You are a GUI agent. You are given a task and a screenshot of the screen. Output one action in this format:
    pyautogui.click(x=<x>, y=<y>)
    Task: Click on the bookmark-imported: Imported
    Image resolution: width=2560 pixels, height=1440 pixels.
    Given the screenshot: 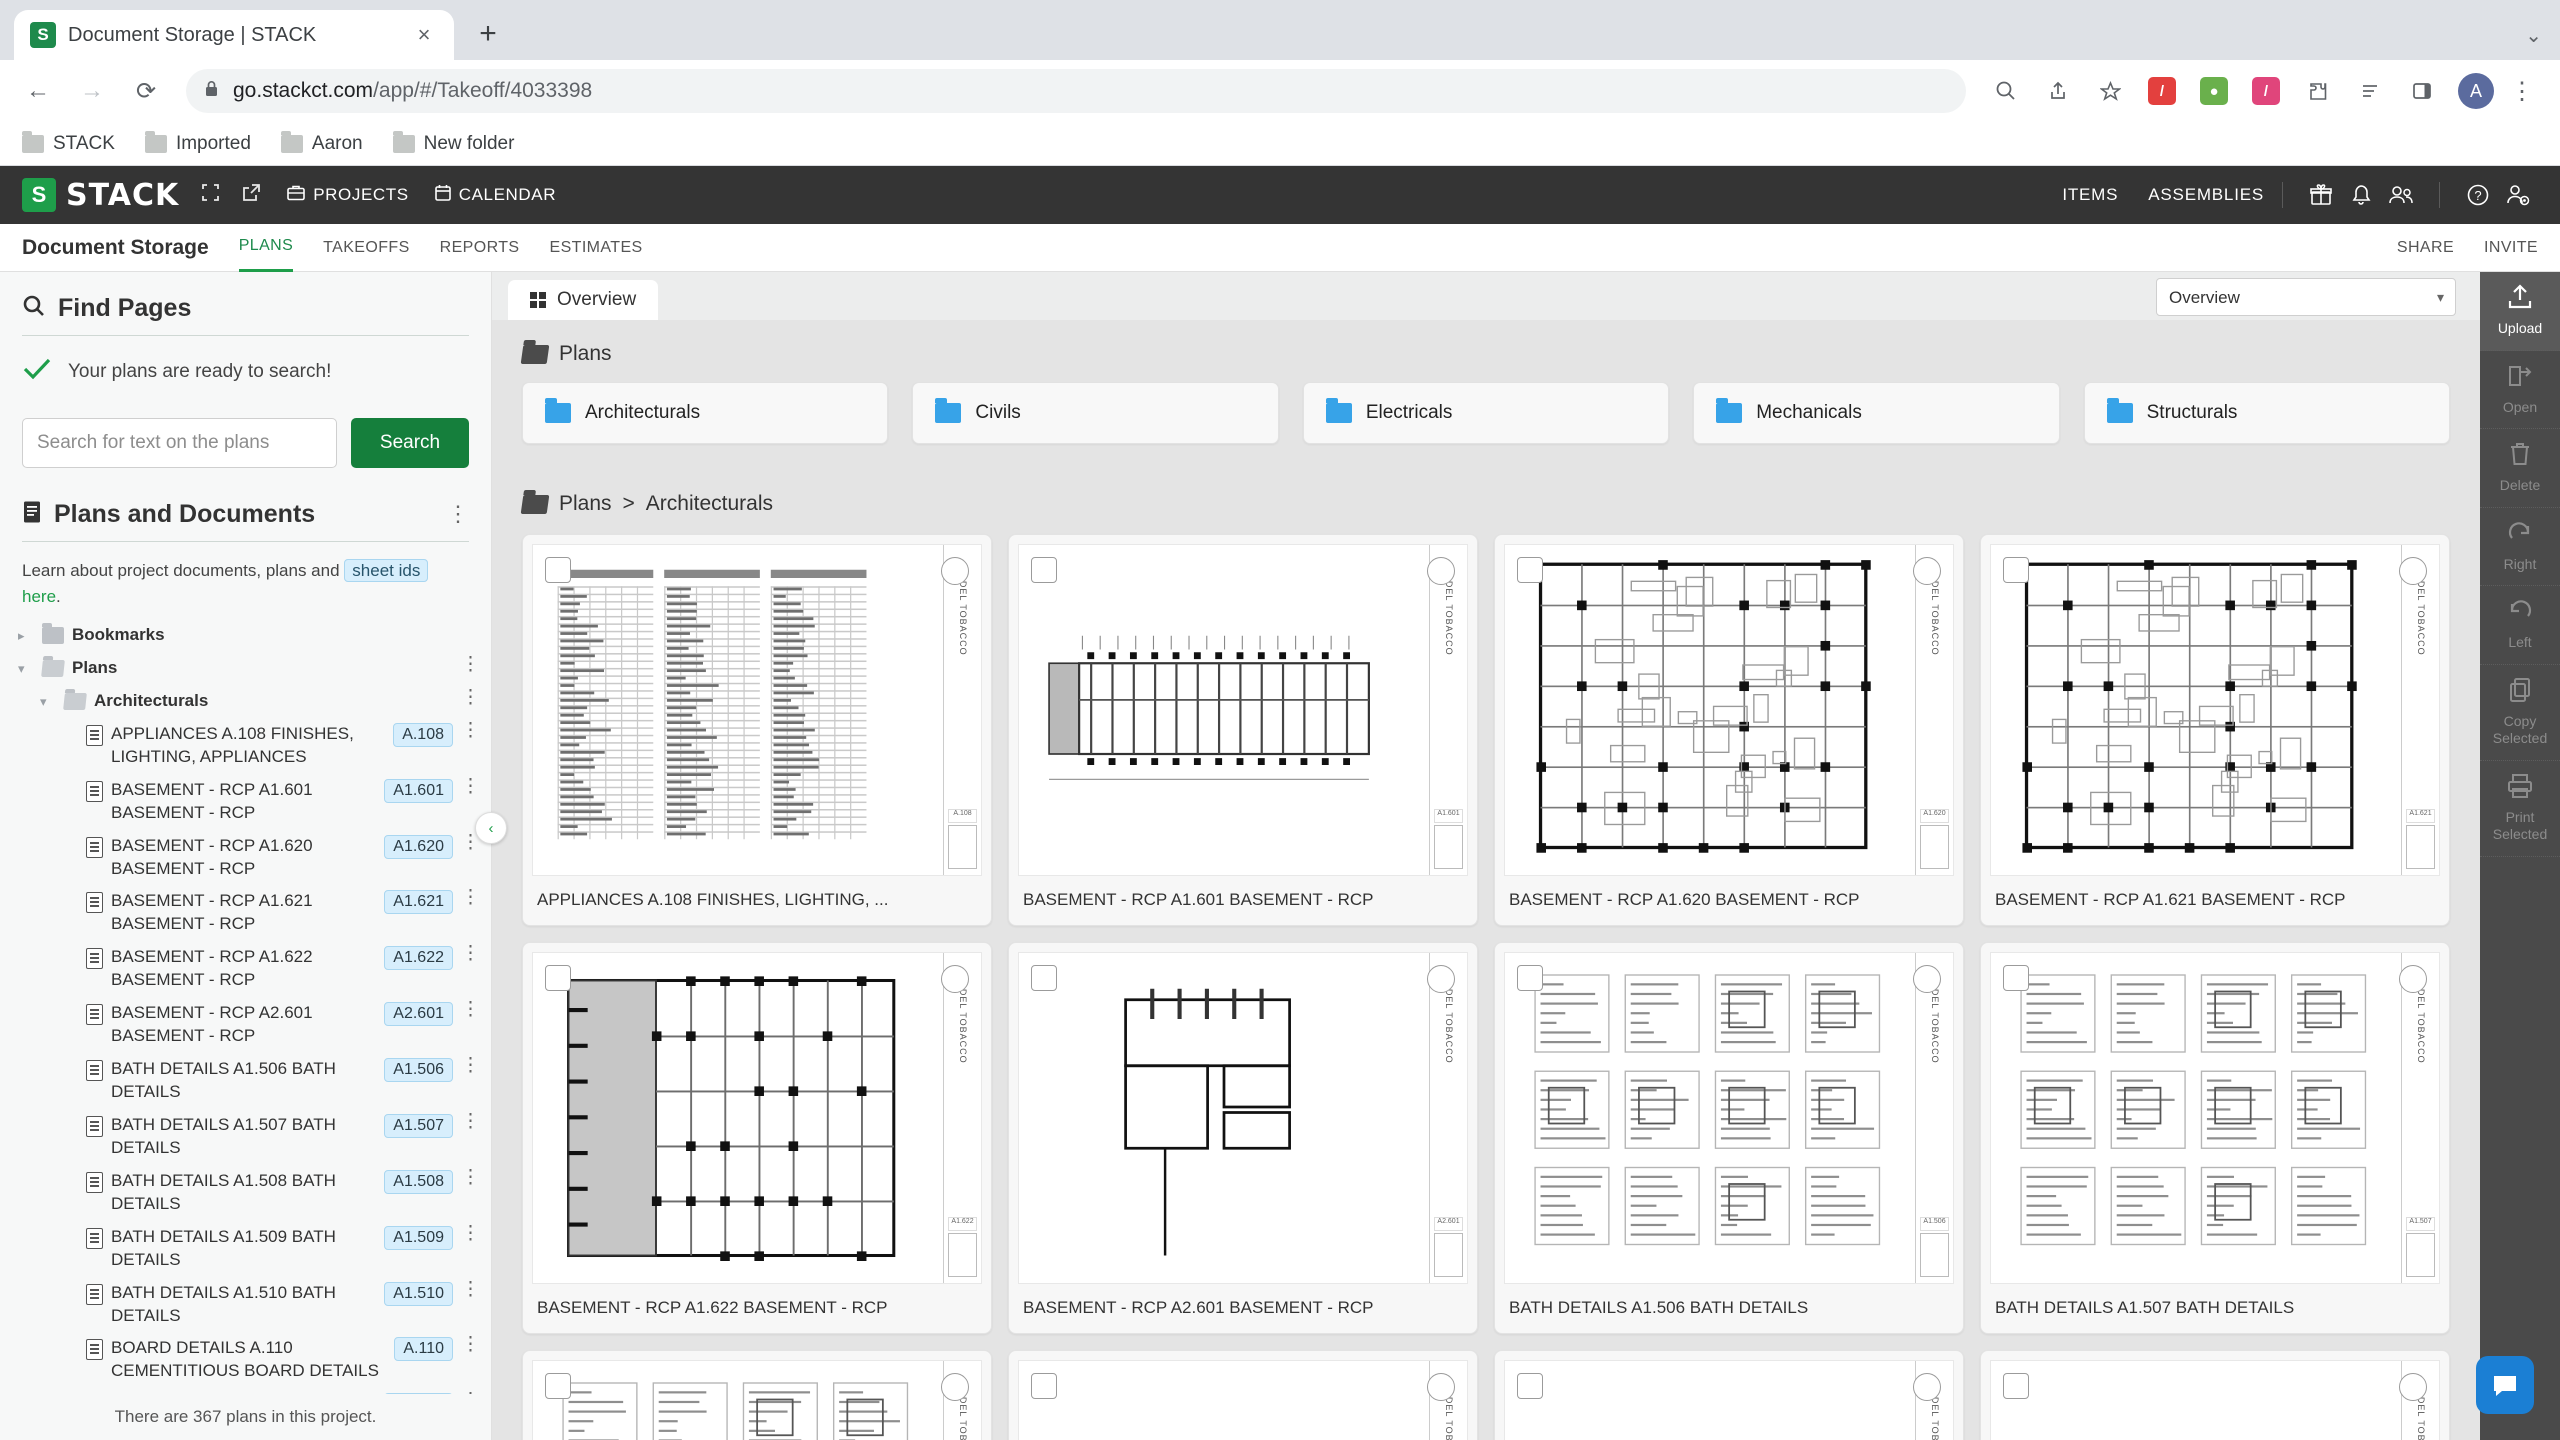 What is the action you would take?
    pyautogui.click(x=197, y=142)
    